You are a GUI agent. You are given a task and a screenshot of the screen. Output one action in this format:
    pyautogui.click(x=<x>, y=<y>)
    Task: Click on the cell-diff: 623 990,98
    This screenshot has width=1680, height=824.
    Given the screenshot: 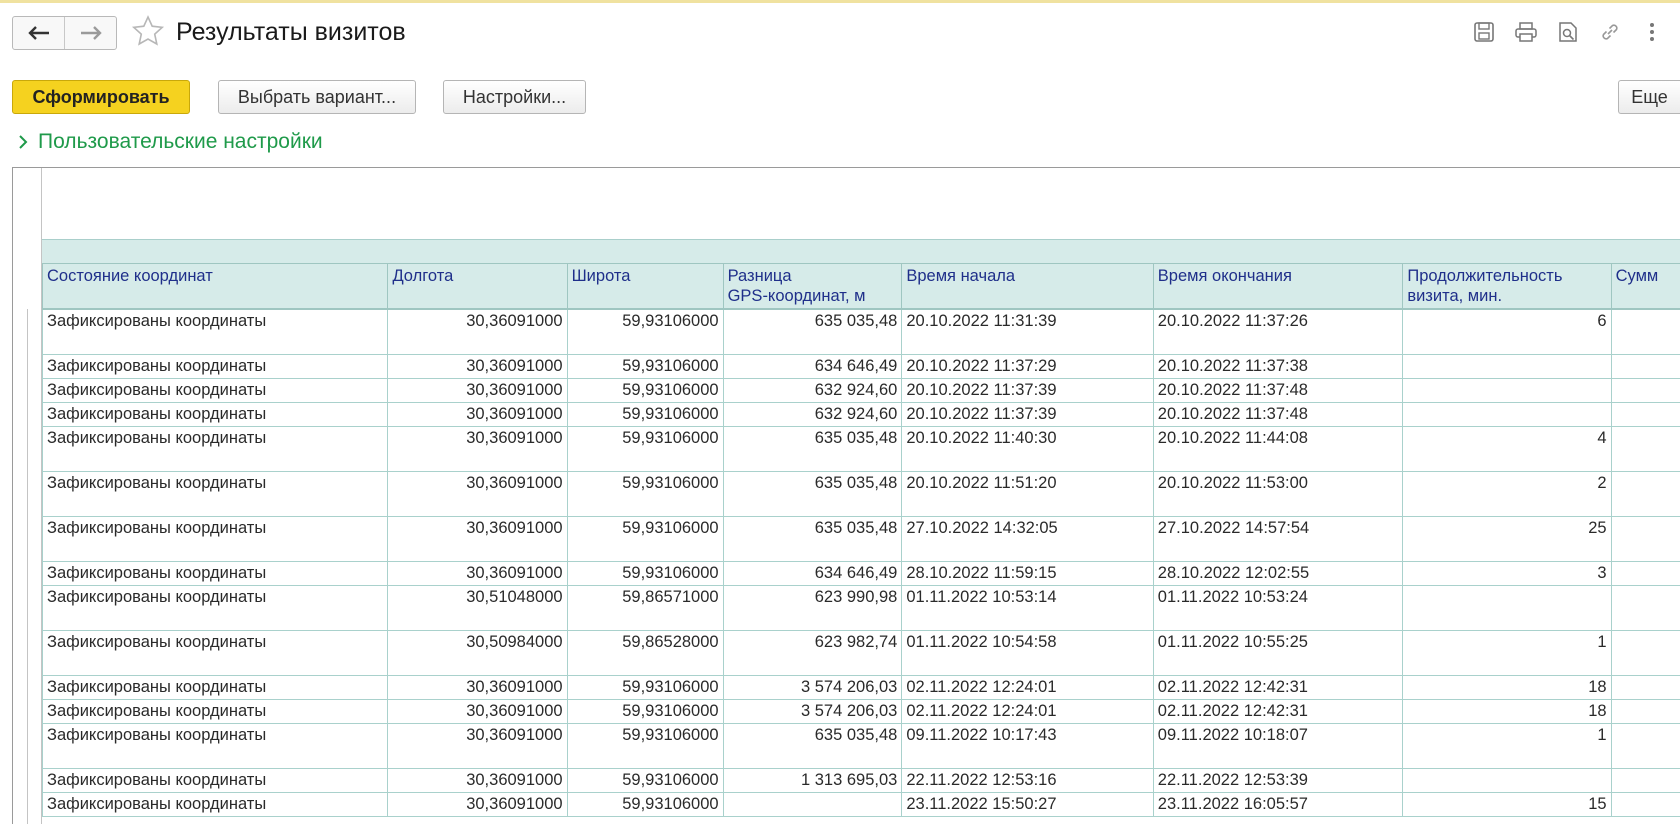 What is the action you would take?
    pyautogui.click(x=812, y=607)
    